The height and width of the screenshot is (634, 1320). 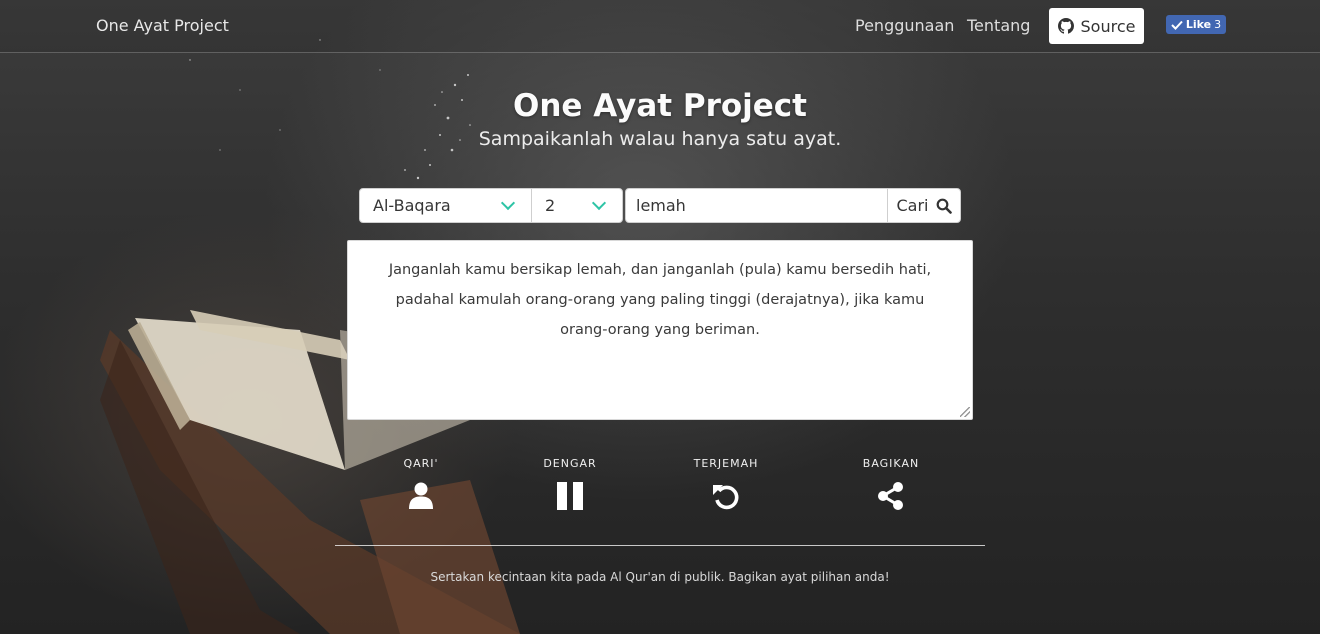 I want to click on dengar-button: DENGAR, so click(x=570, y=484).